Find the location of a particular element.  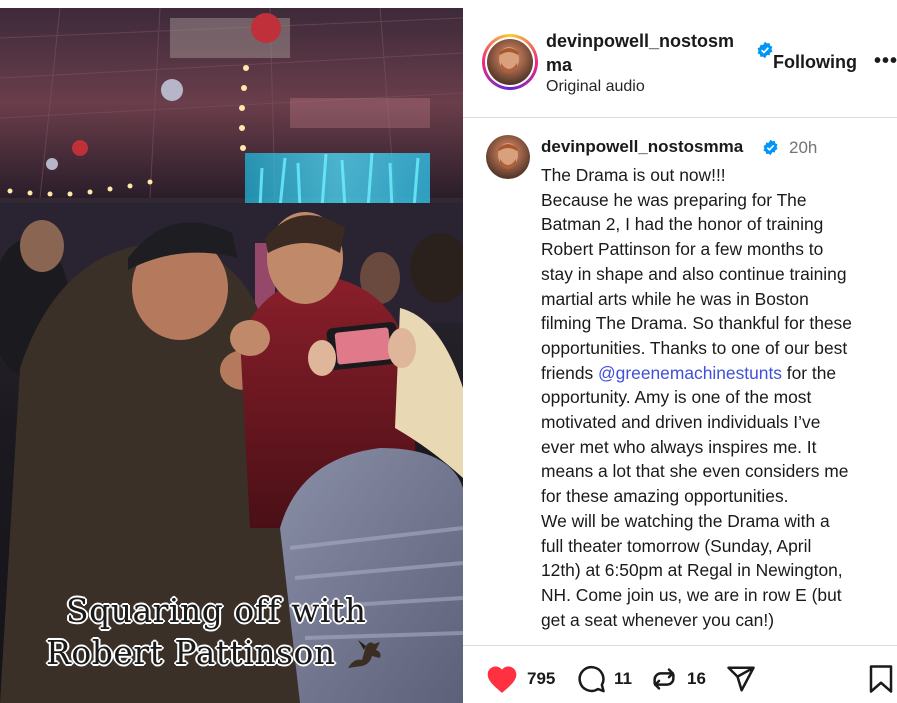

caption-line-with-mention: friends @greenemachinestunts for the is located at coordinates (716, 373).